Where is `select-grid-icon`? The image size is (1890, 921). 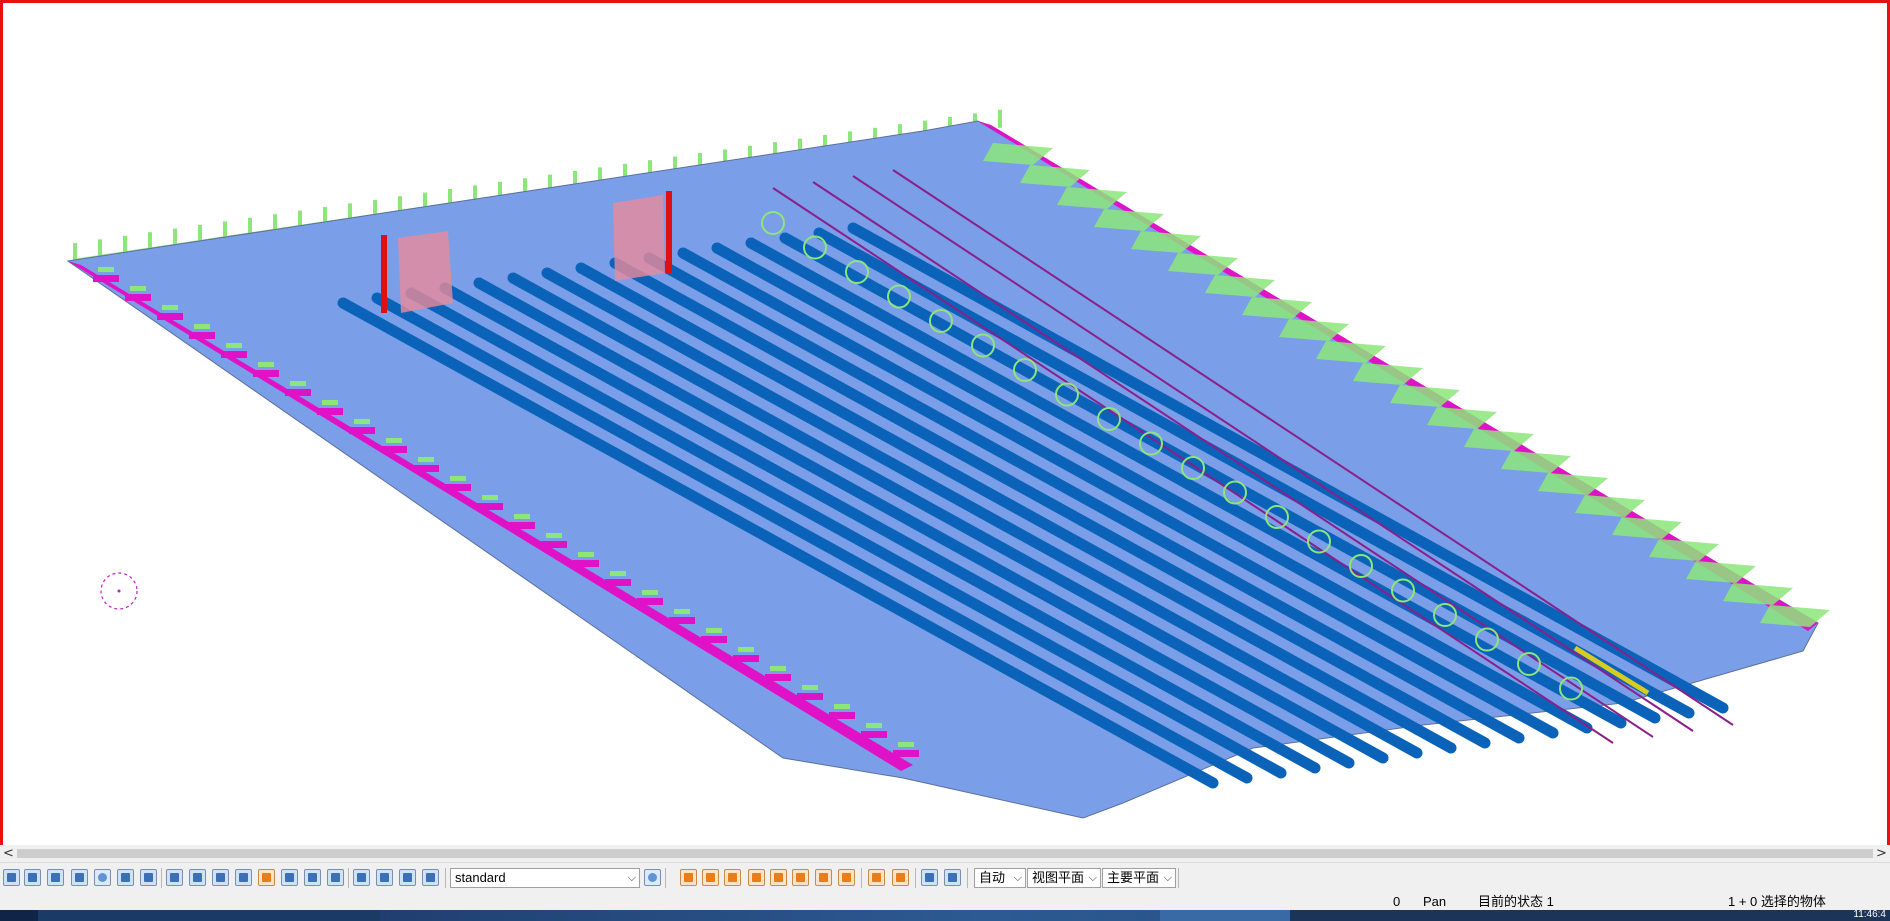 select-grid-icon is located at coordinates (125, 877).